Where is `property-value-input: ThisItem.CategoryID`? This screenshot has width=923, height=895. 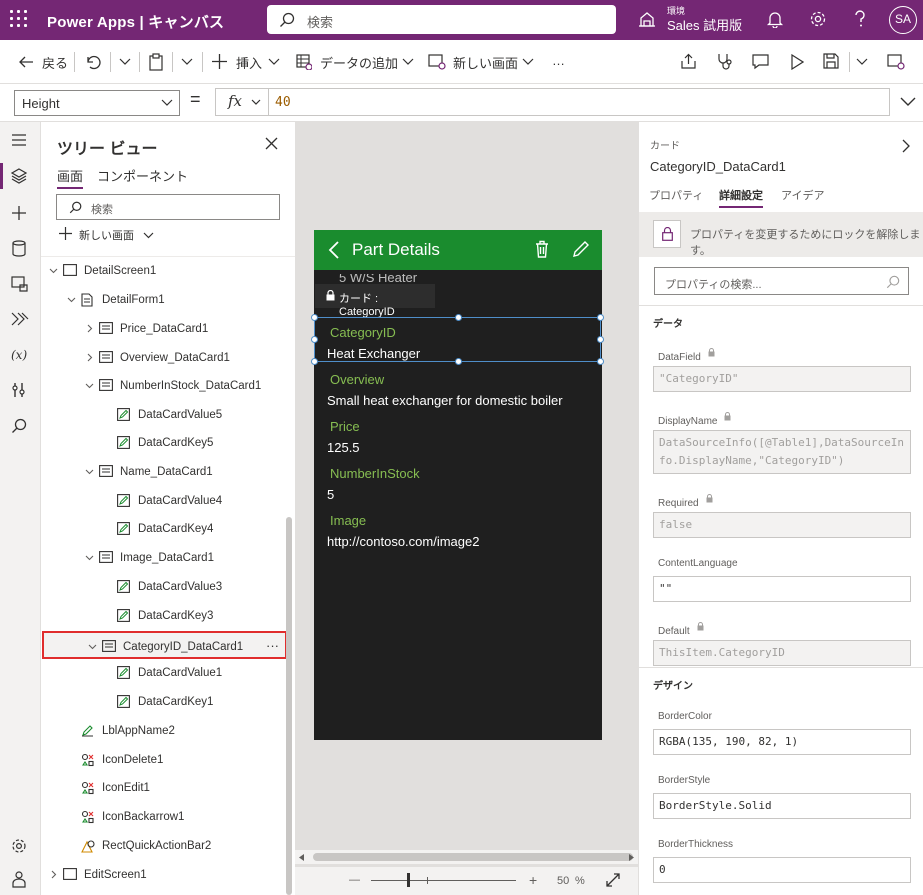 property-value-input: ThisItem.CategoryID is located at coordinates (782, 653).